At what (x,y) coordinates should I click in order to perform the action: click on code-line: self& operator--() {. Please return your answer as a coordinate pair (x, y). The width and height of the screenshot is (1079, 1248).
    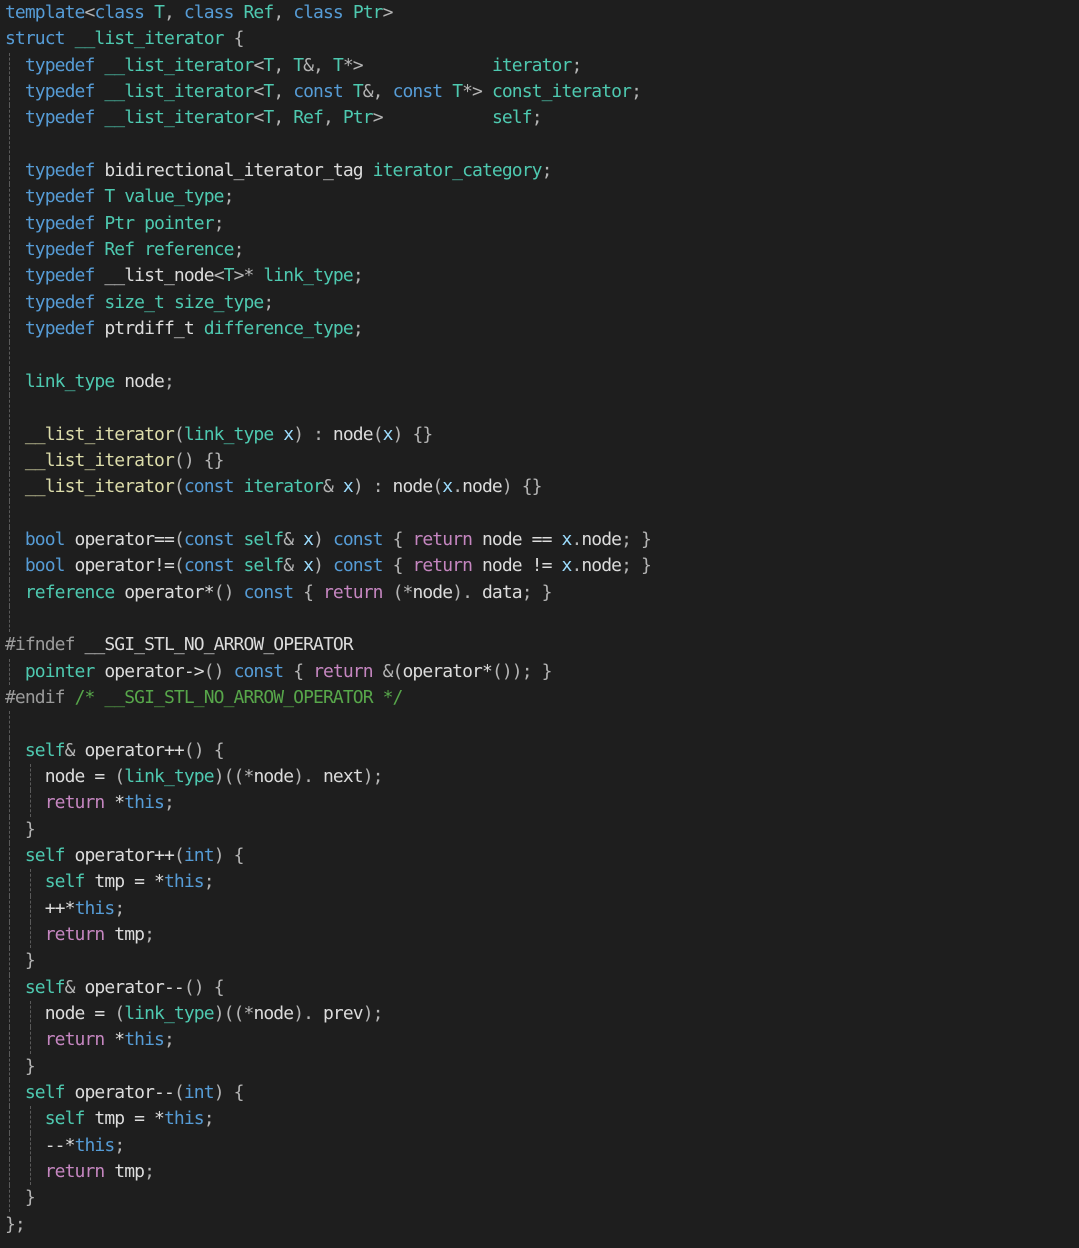
    Looking at the image, I should click on (328, 988).